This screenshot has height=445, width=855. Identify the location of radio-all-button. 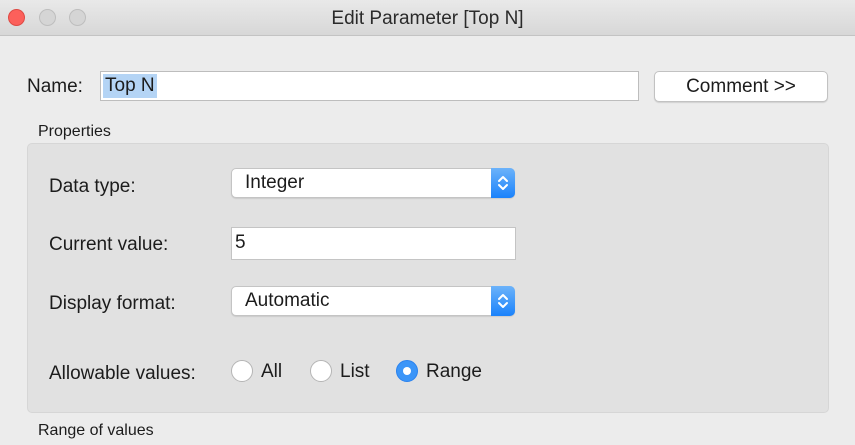
(242, 371).